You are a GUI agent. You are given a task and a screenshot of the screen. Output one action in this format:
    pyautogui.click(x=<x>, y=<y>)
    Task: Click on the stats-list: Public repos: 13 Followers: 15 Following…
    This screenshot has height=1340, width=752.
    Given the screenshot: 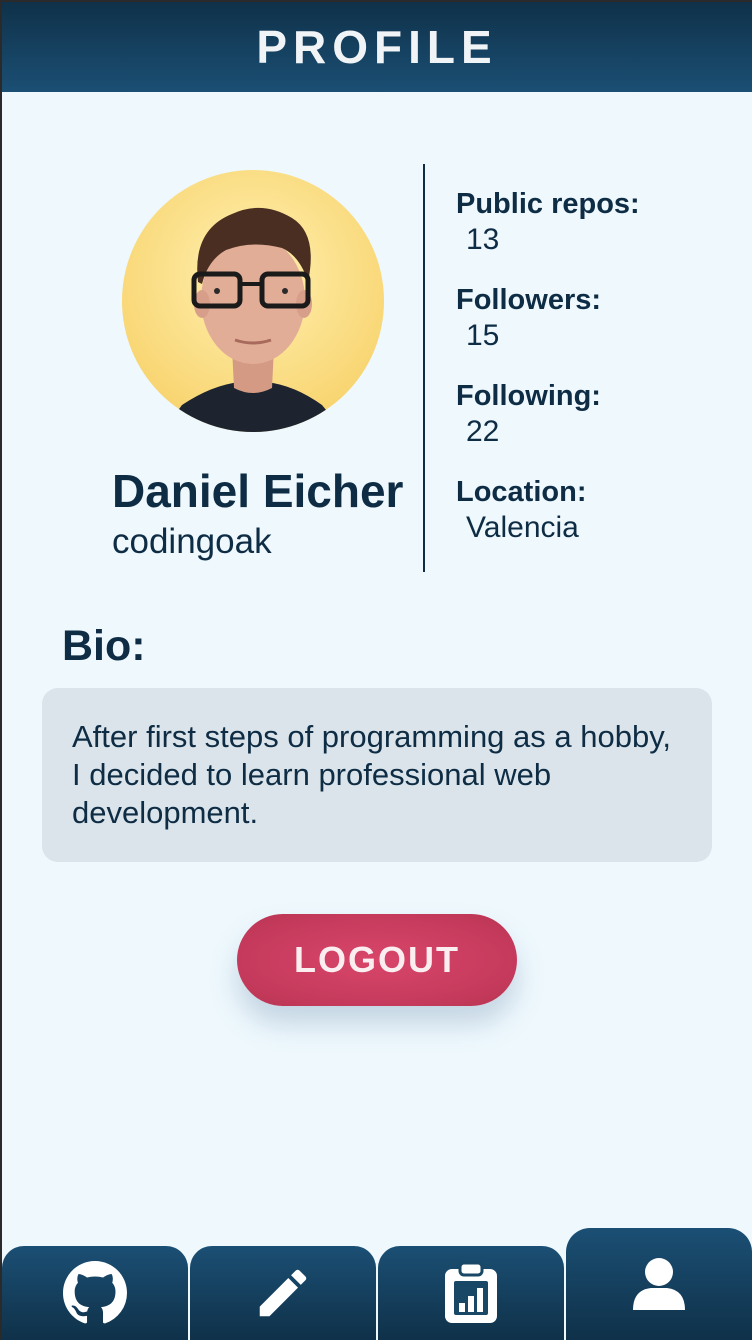 What is the action you would take?
    pyautogui.click(x=601, y=379)
    